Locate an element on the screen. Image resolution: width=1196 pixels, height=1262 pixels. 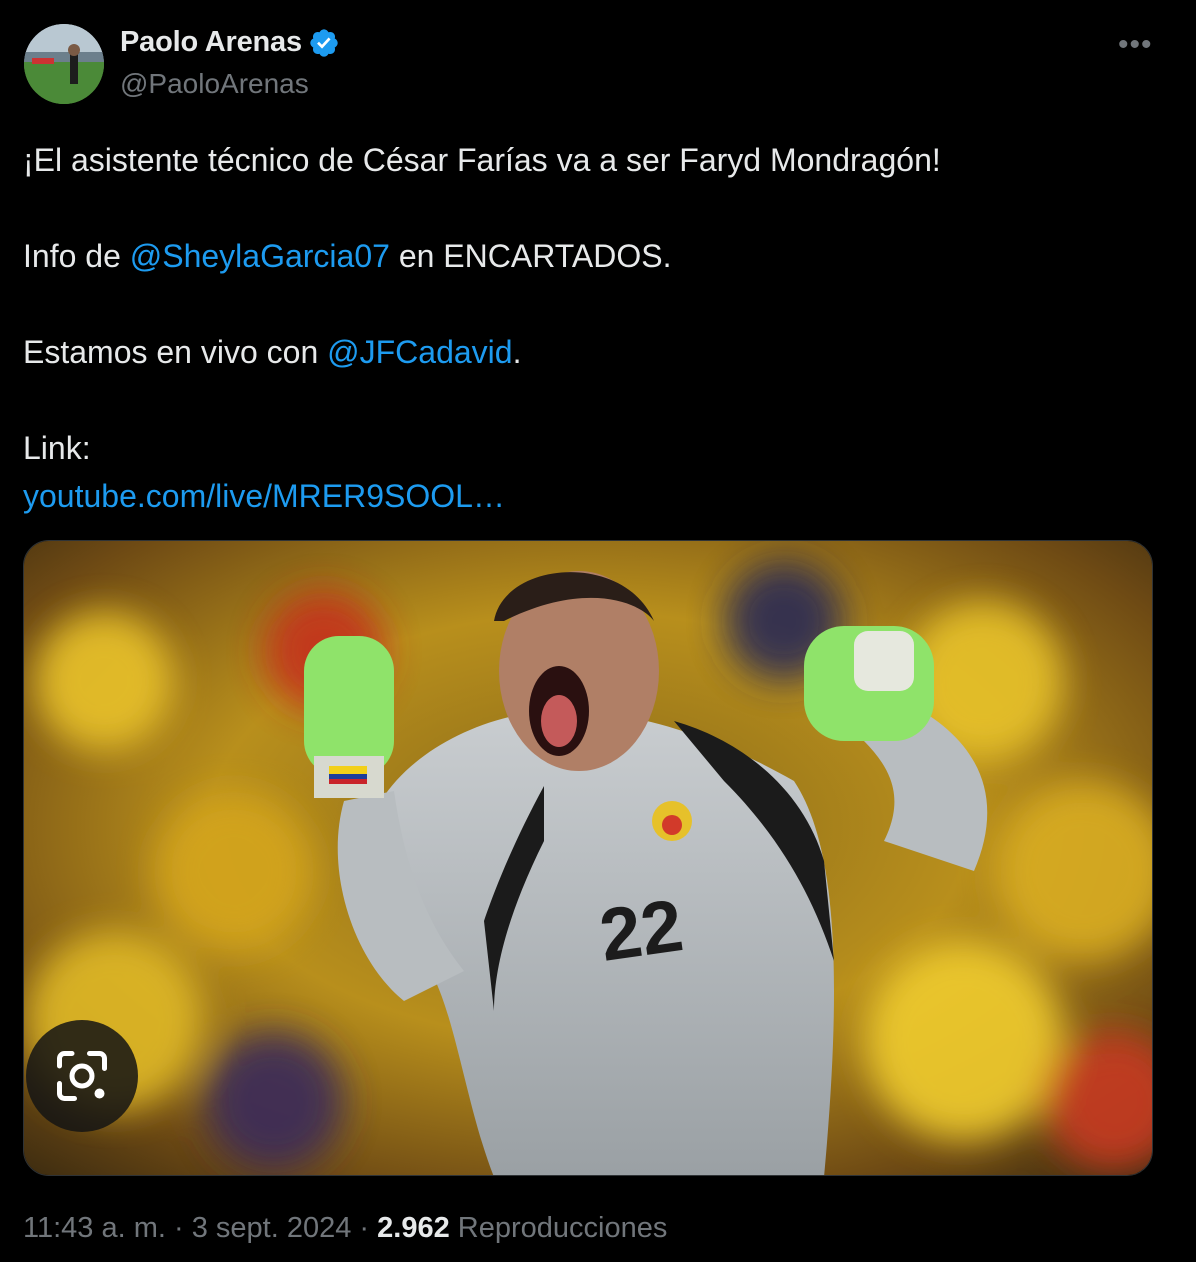
tweet-line-2: Info de @SheylaGarcia07 en ENCARTADOS. is located at coordinates (593, 256).